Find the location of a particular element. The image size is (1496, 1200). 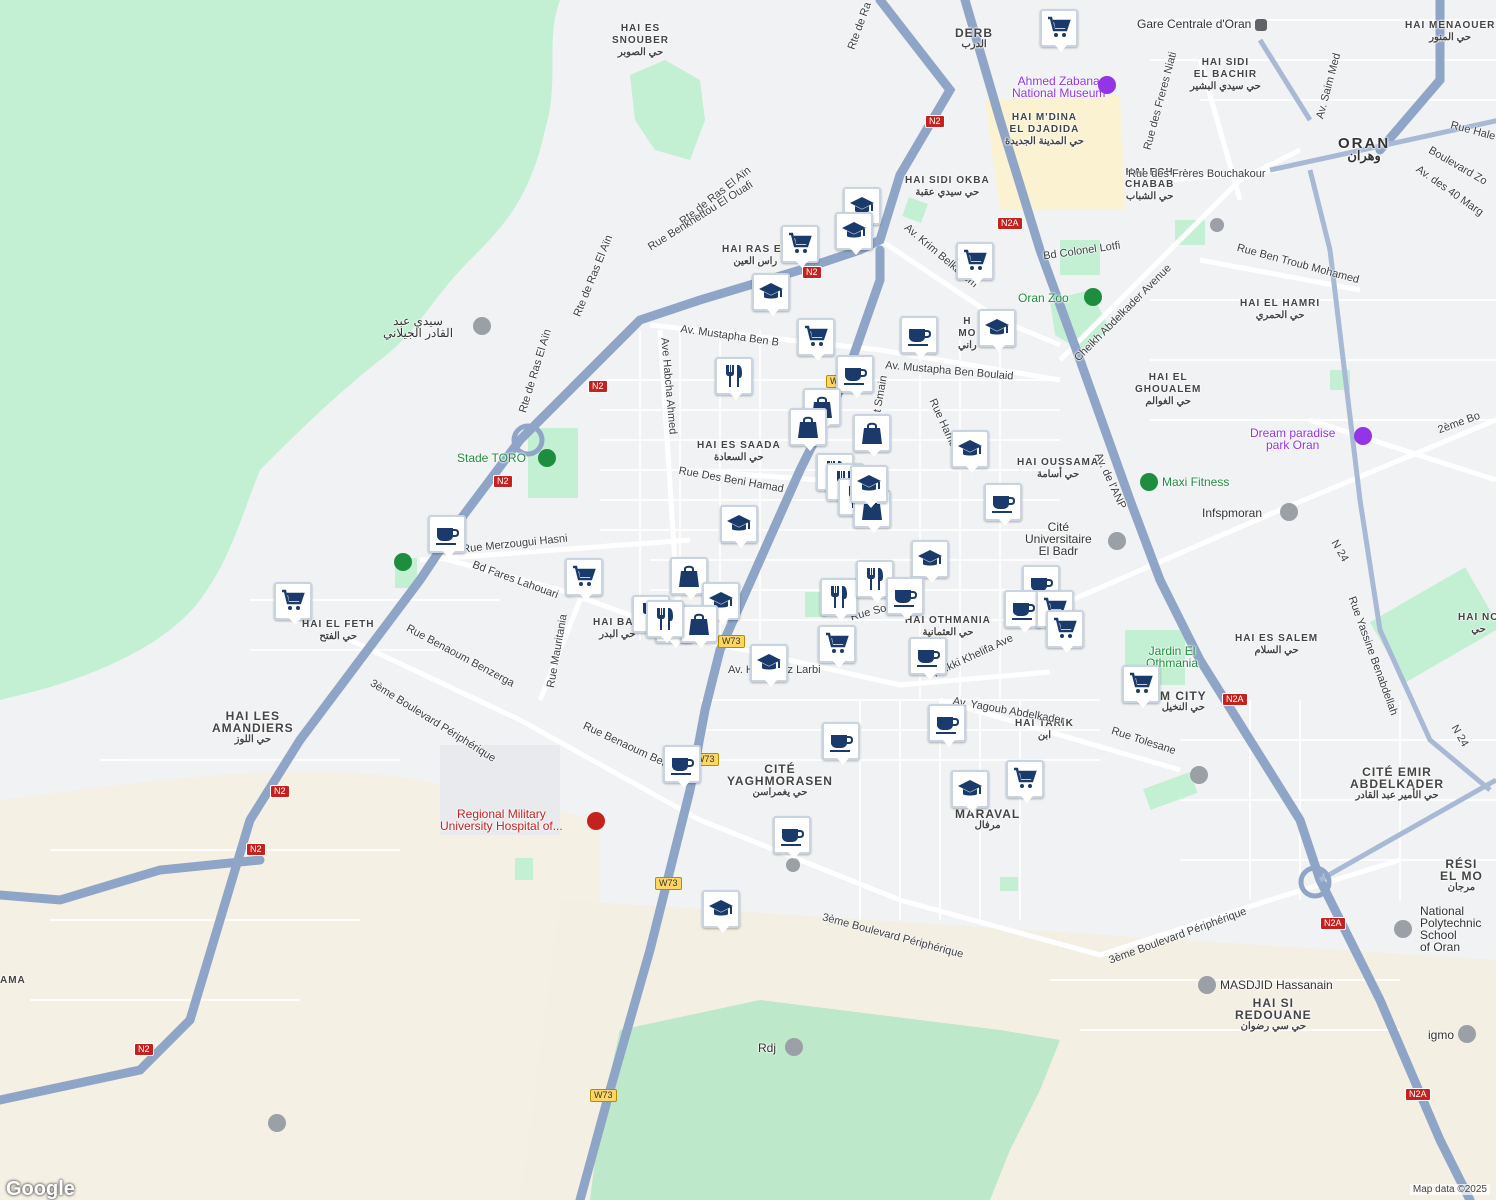

poi-igmo: igmo is located at coordinates (1441, 1035).